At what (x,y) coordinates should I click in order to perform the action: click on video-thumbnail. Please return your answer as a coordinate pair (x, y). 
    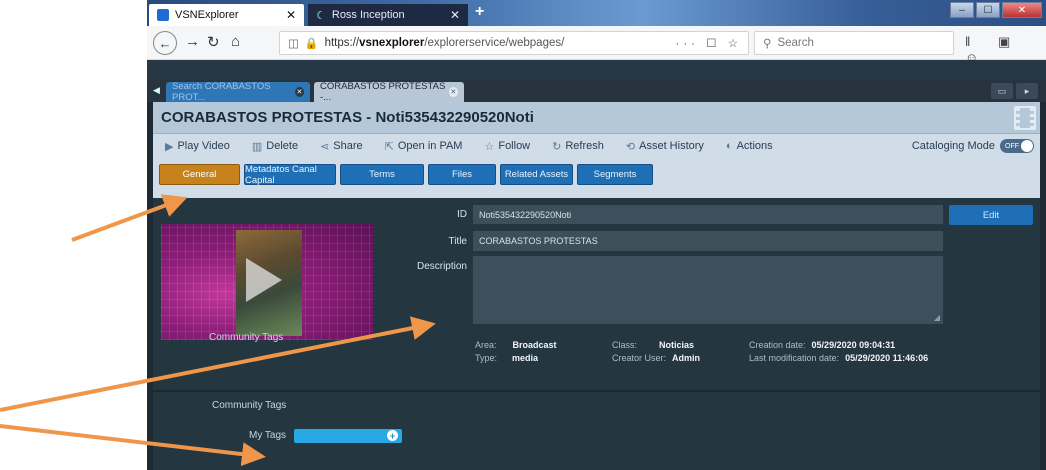
    Looking at the image, I should click on (267, 282).